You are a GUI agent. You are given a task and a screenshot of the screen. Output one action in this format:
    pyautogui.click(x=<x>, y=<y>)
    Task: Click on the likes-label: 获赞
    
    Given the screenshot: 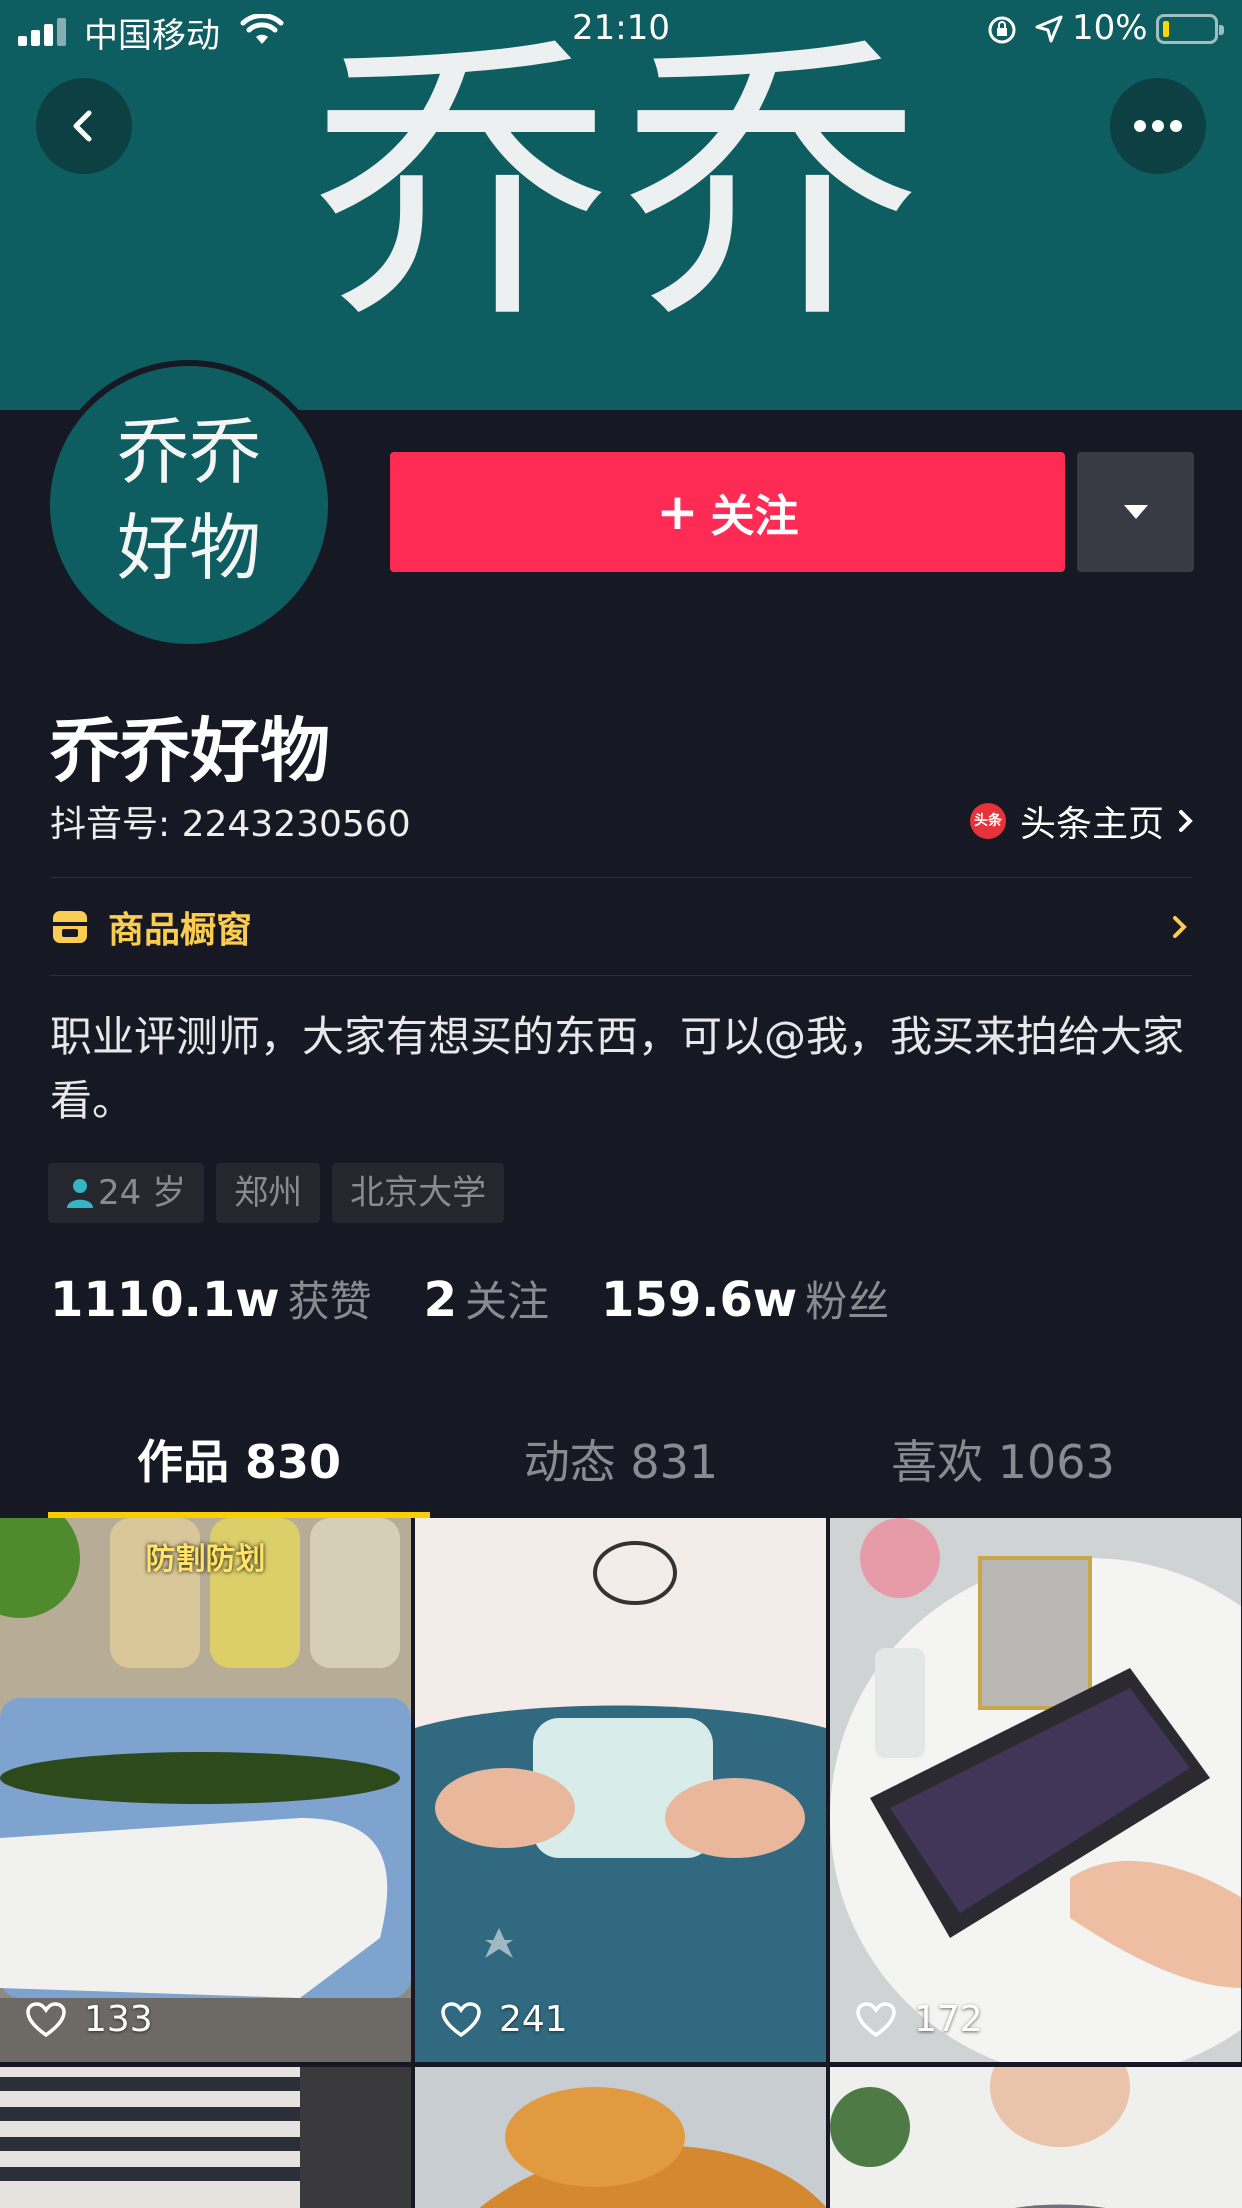 What is the action you would take?
    pyautogui.click(x=329, y=1301)
    